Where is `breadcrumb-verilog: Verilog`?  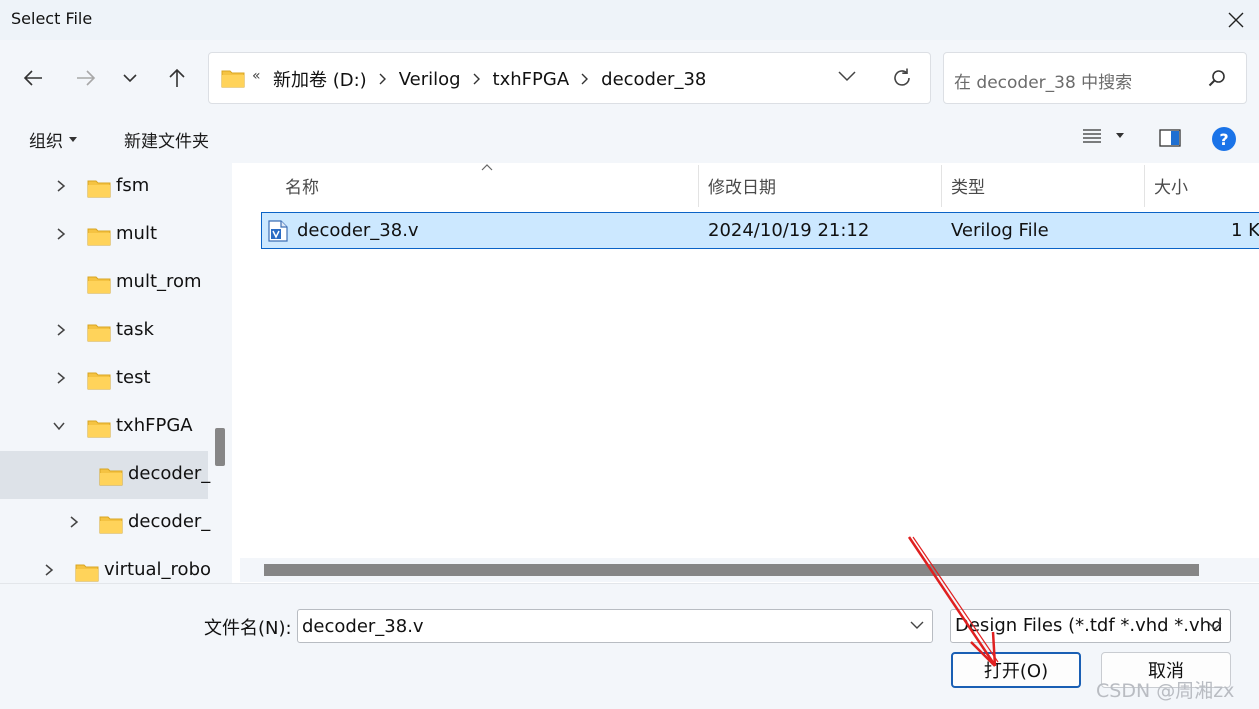
breadcrumb-verilog: Verilog is located at coordinates (430, 79).